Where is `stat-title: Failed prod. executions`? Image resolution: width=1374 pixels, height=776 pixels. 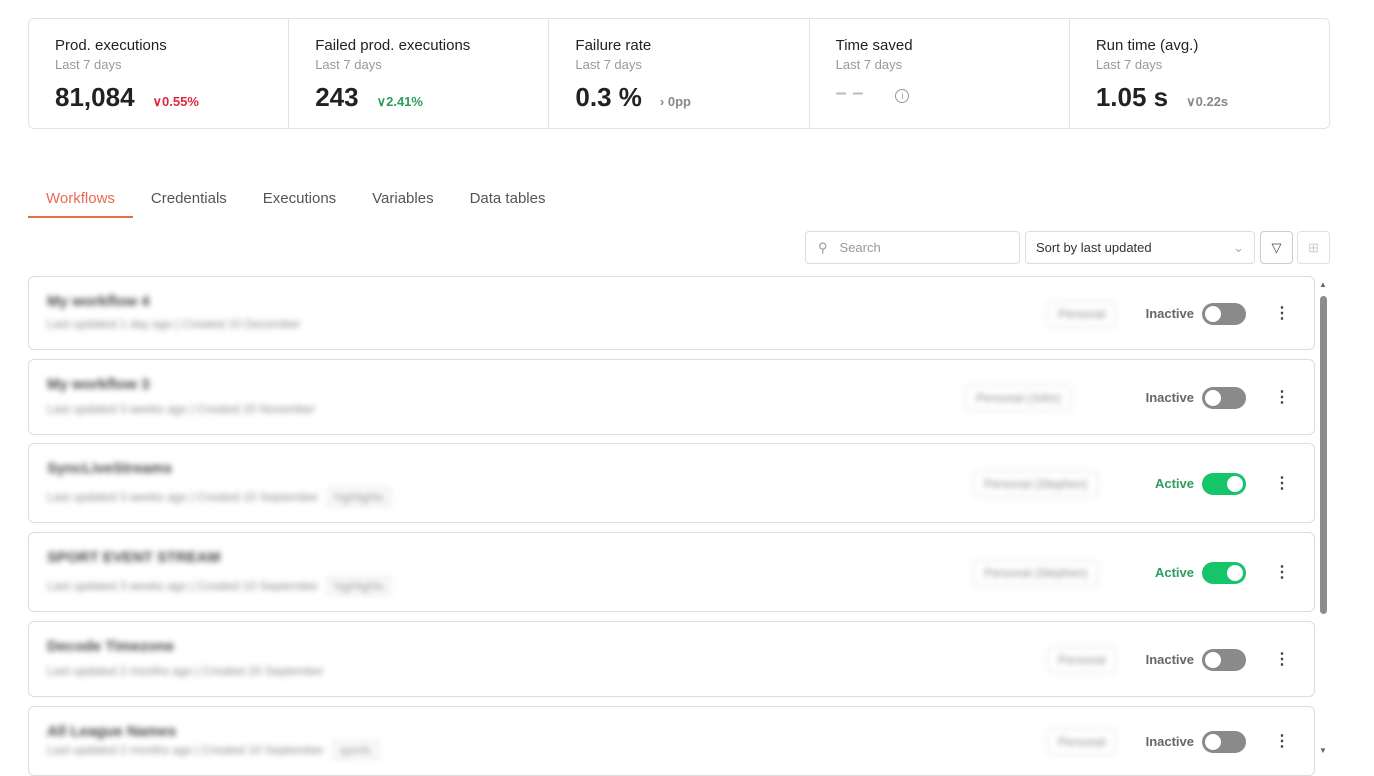
stat-title: Failed prod. executions is located at coordinates (393, 45).